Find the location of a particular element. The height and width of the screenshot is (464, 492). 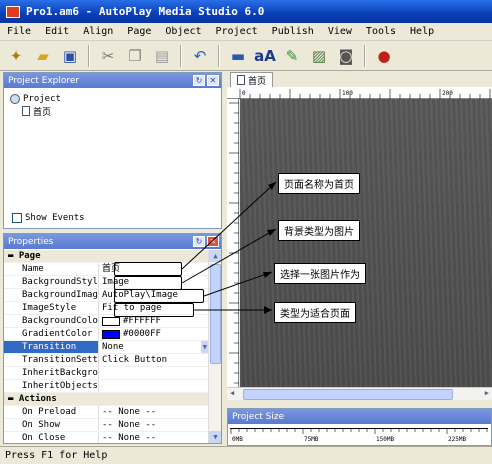

annotation-note: 选择一张图片作为 is located at coordinates (320, 273).